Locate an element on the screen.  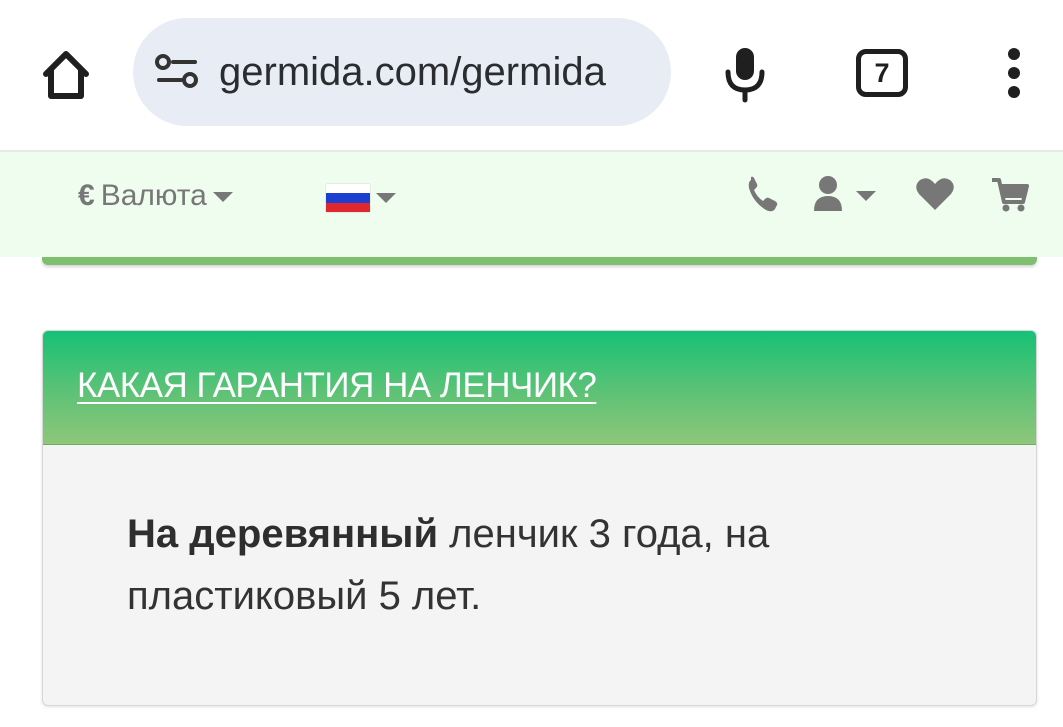
tab-switcher-button: 7 is located at coordinates (882, 73).